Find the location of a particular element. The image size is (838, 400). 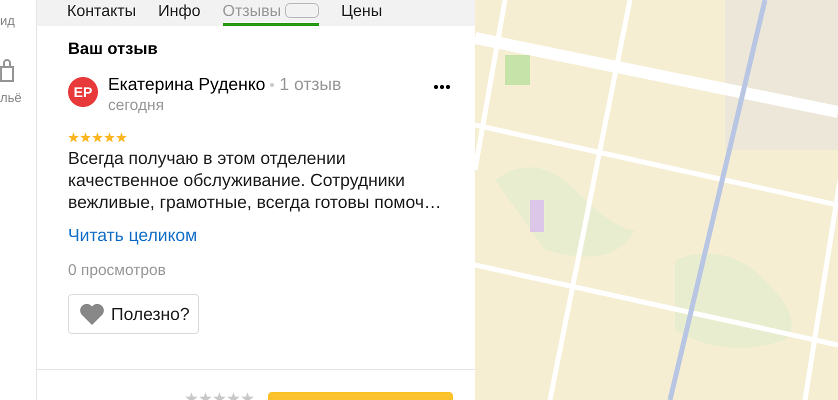

more-icon is located at coordinates (442, 87).